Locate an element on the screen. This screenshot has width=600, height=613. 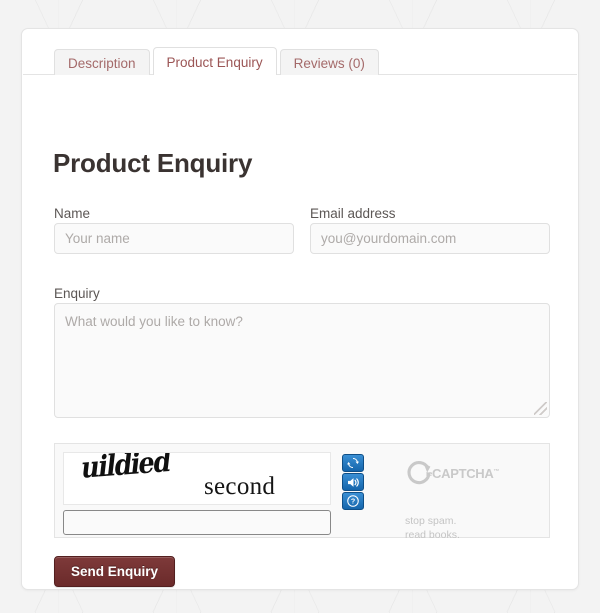
audio-icon is located at coordinates (353, 482).